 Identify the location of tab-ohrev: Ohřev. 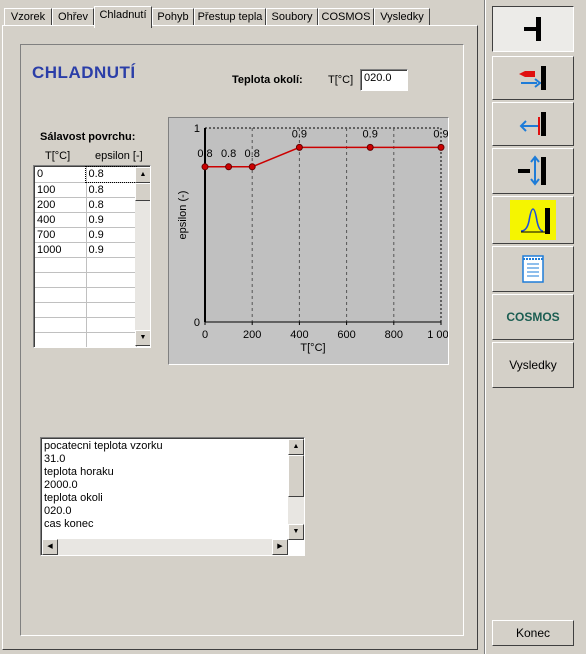
(73, 17).